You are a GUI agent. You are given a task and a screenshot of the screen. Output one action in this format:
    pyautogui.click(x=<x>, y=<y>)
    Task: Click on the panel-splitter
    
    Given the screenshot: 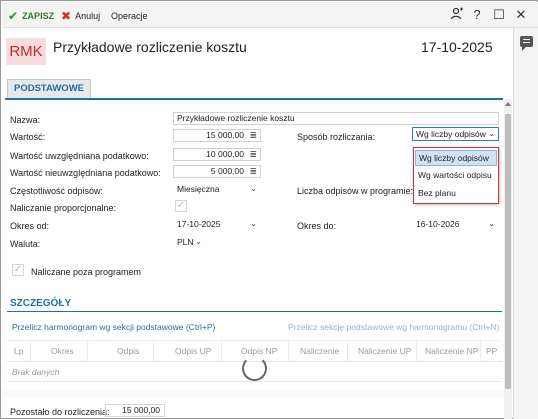 What is the action you would take?
    pyautogui.click(x=253, y=394)
    